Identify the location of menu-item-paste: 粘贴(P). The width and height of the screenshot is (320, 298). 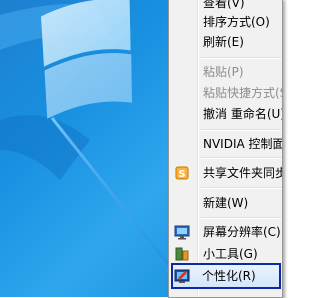
(226, 72).